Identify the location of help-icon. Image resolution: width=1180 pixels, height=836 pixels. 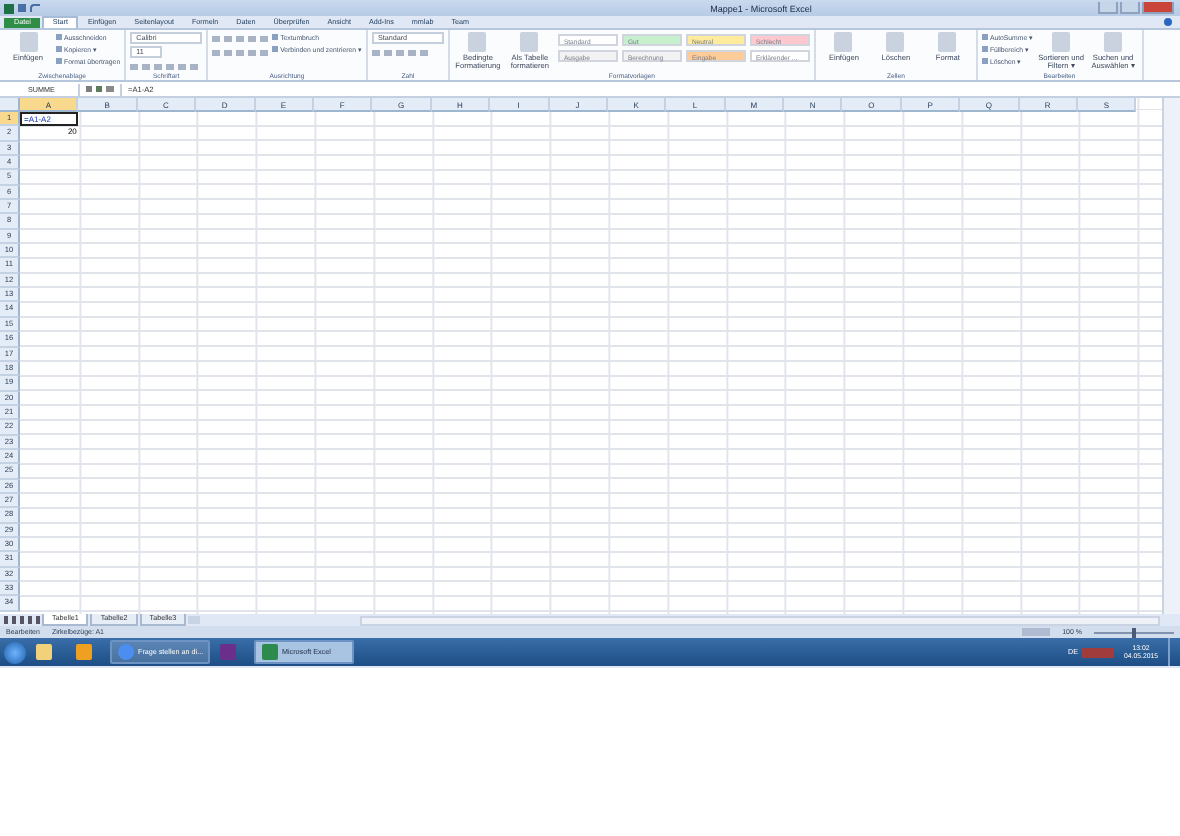
(1168, 22).